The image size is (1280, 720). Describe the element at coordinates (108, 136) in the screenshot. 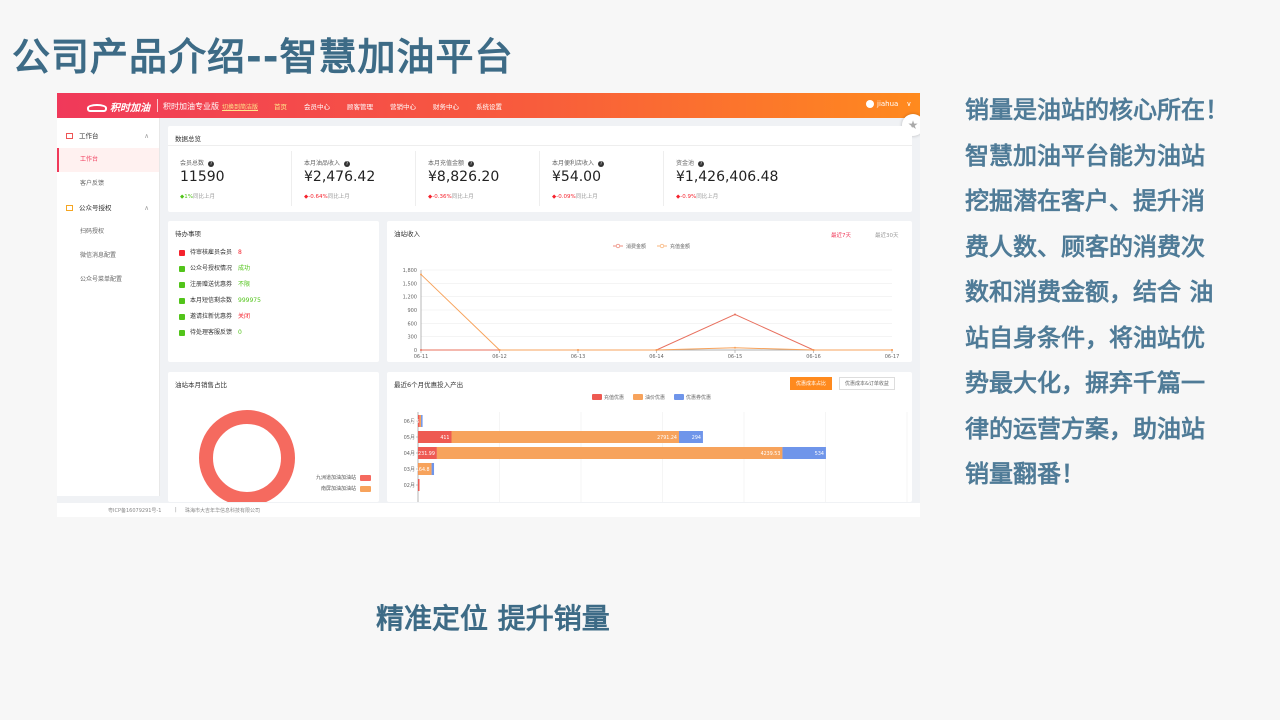

I see `sidebar-group: 工作台 ∧` at that location.